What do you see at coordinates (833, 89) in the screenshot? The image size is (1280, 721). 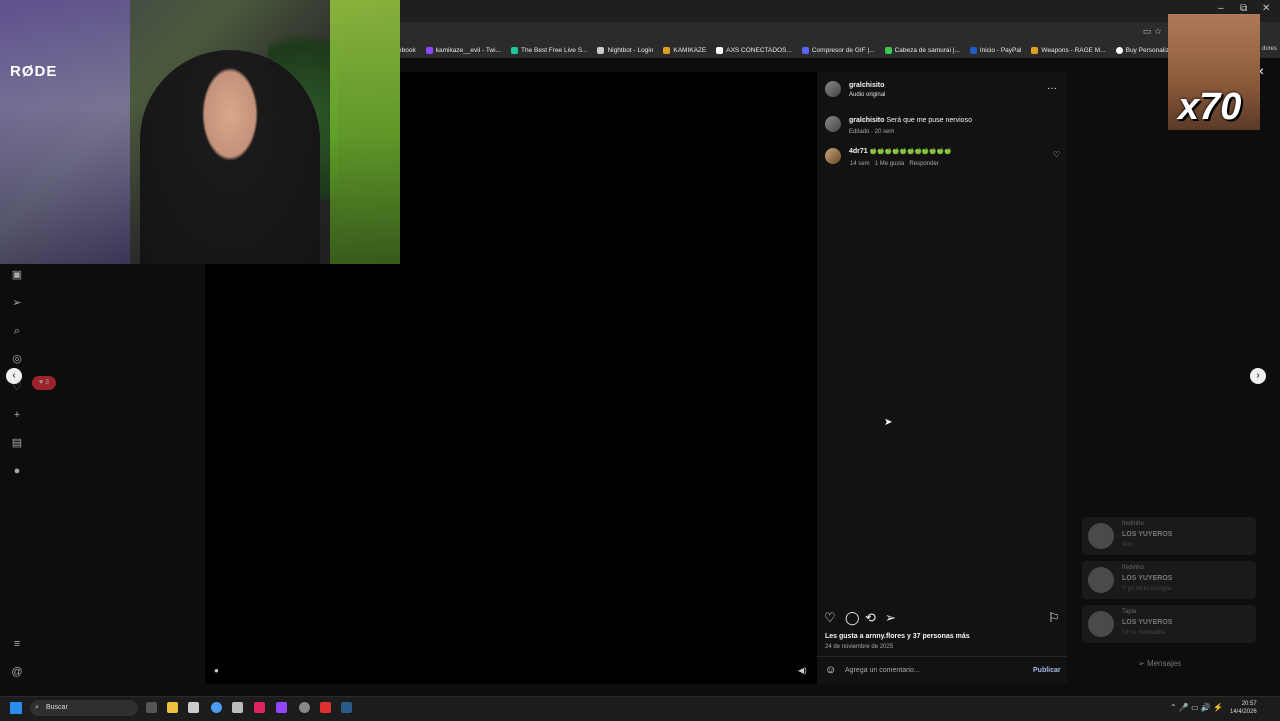 I see `author-avatar` at bounding box center [833, 89].